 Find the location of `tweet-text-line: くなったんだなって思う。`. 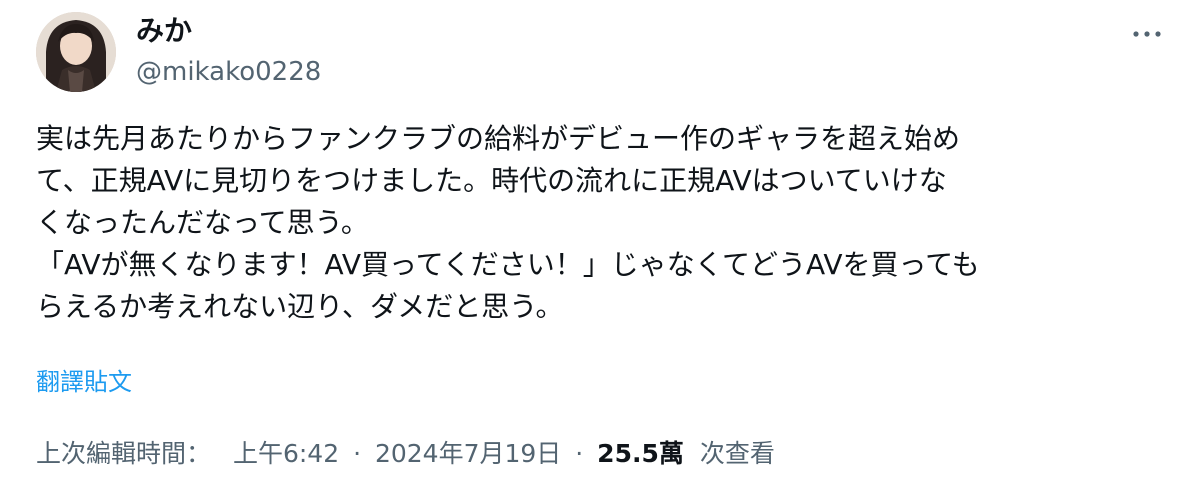

tweet-text-line: くなったんだなって思う。 is located at coordinates (202, 222).